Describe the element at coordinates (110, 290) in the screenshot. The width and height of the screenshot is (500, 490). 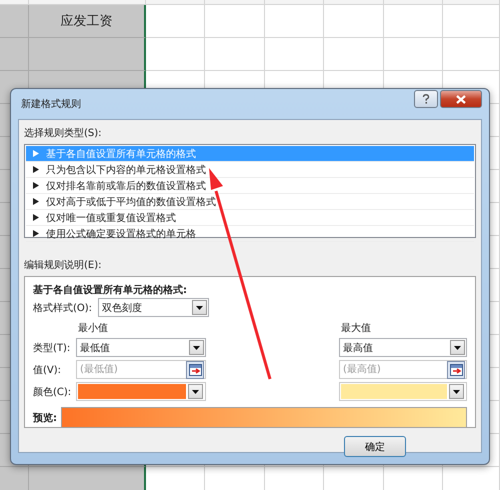
I see `description-heading: 基于各自值设置所有单元格的格式:` at that location.